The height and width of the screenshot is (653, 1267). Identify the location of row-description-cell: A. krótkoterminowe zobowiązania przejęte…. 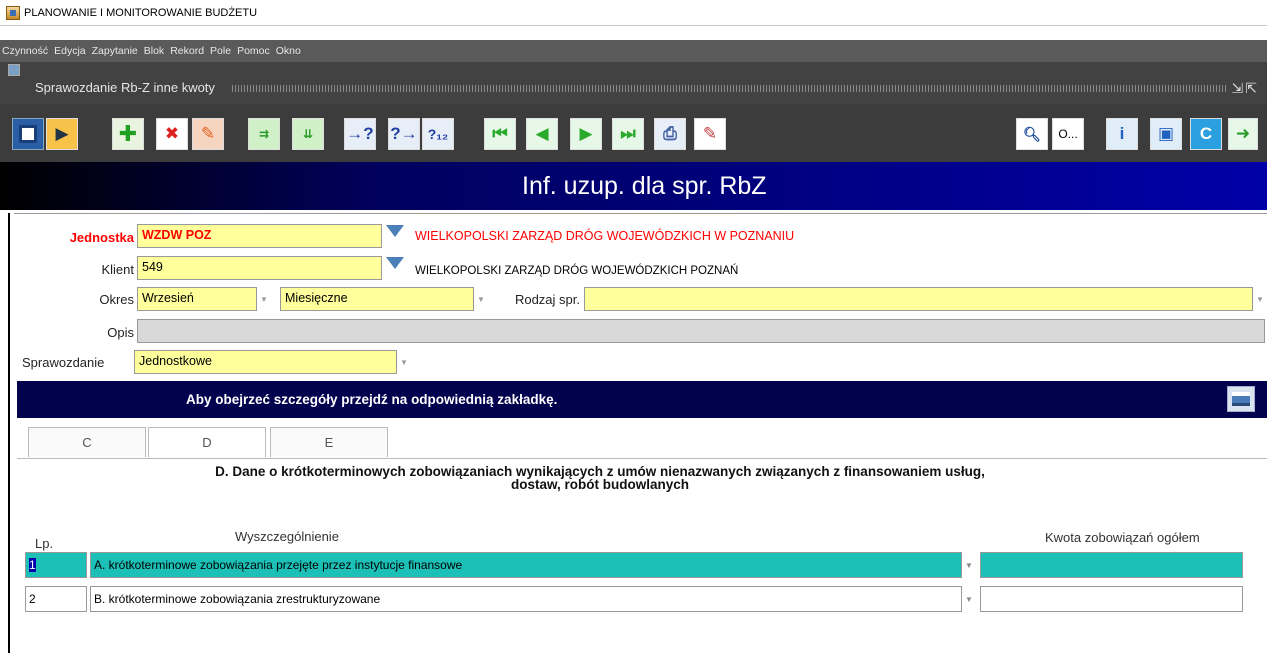
(526, 565).